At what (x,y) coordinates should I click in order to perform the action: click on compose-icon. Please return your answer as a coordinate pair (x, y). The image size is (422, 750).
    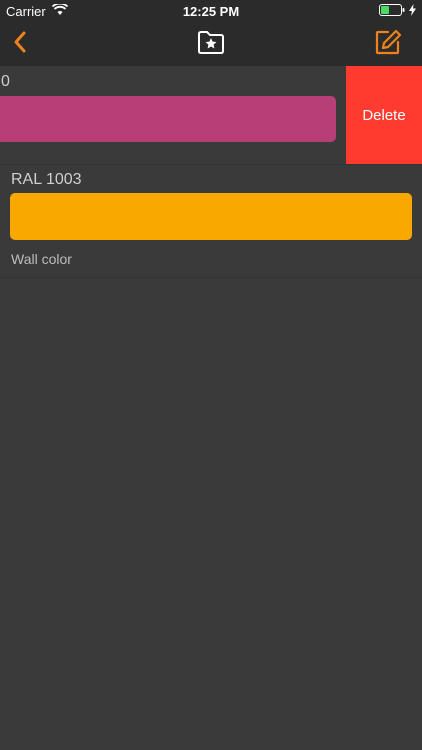
    Looking at the image, I should click on (388, 44).